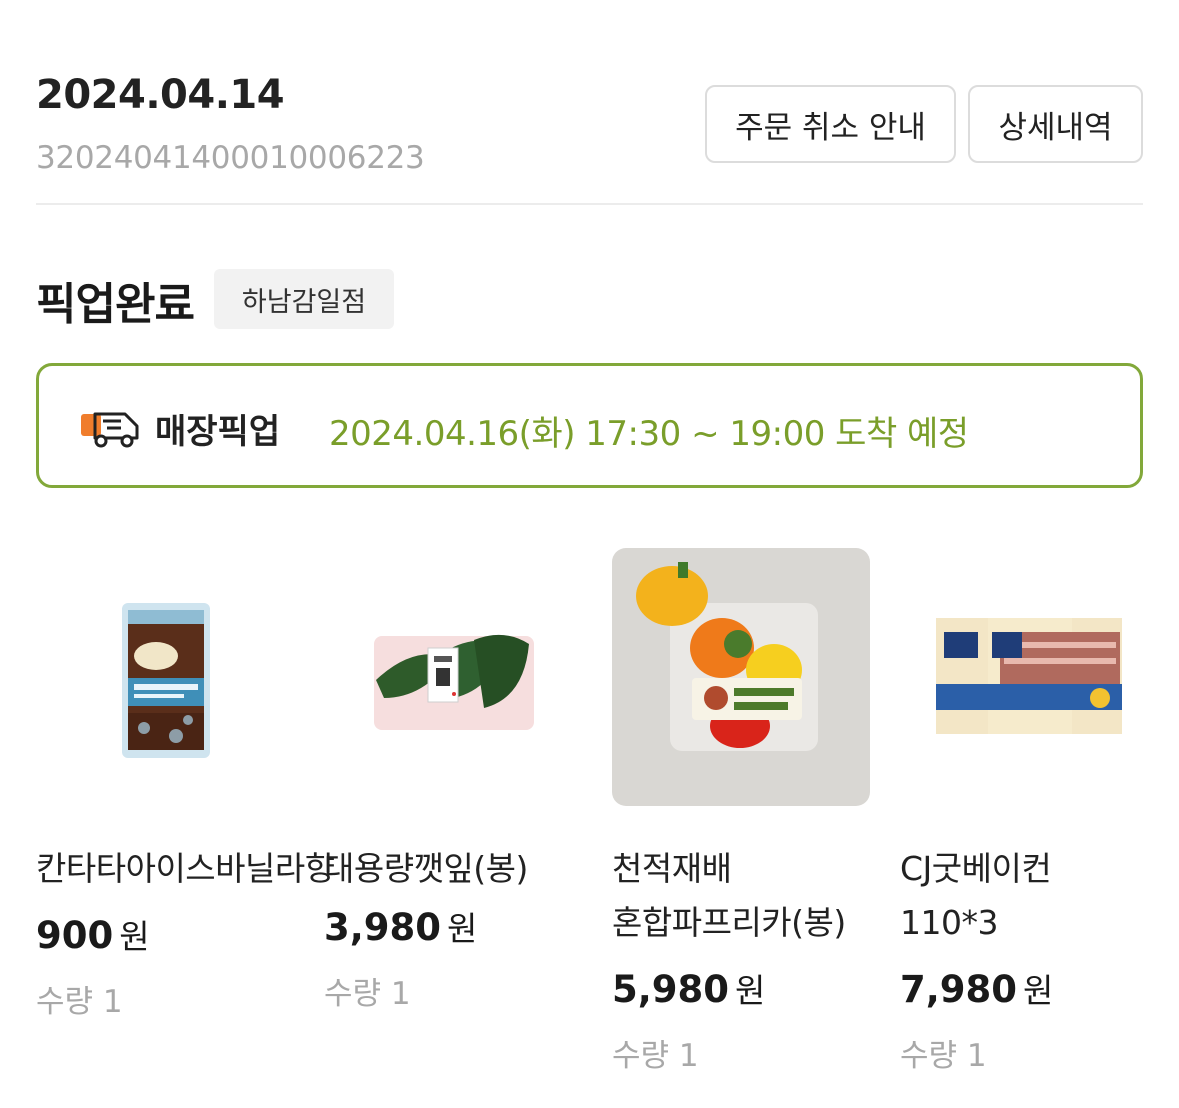 This screenshot has height=1108, width=1179. I want to click on bacon-pack-image, so click(1029, 677).